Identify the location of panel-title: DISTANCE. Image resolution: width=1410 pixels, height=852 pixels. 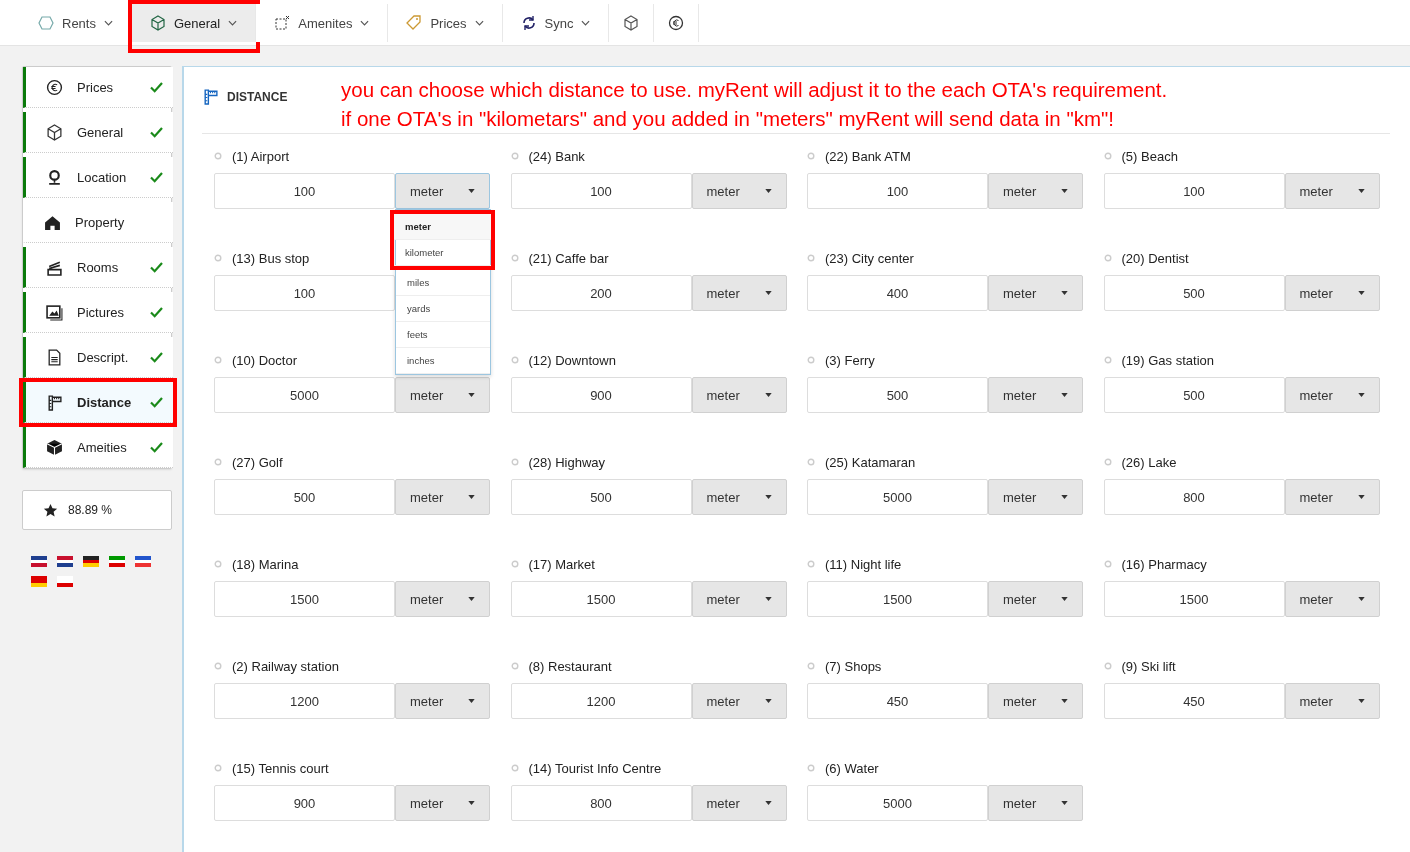
(257, 96).